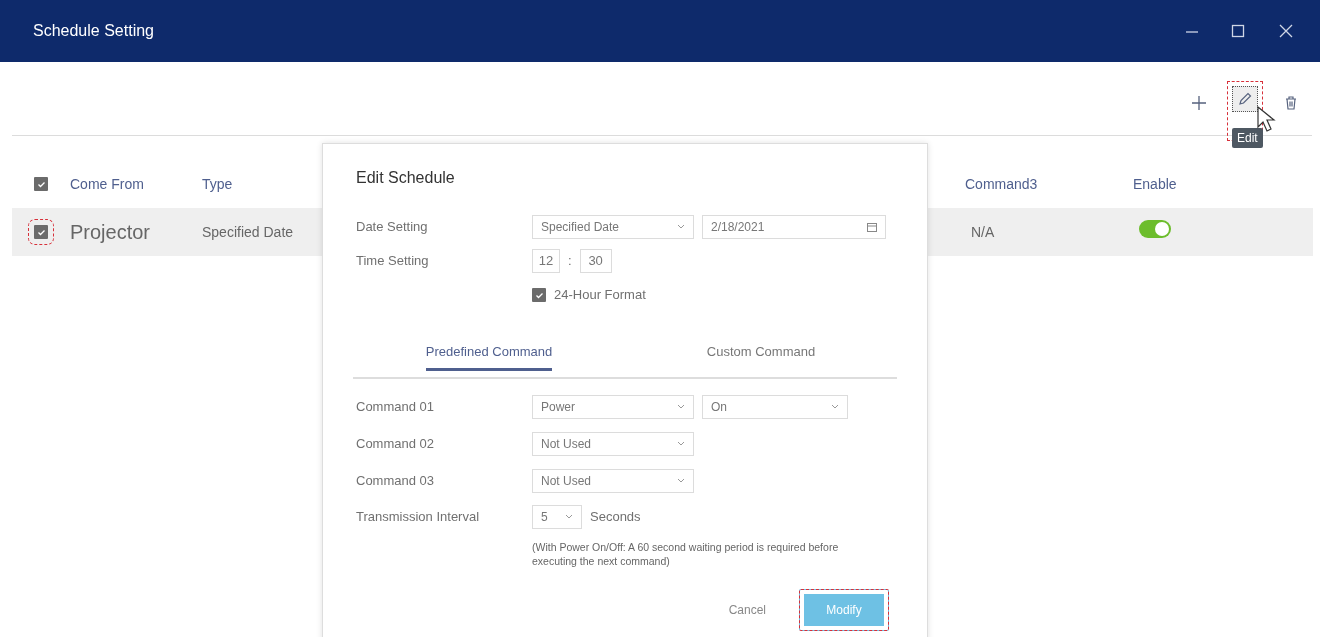 The width and height of the screenshot is (1320, 637). I want to click on pencil-icon, so click(1245, 99).